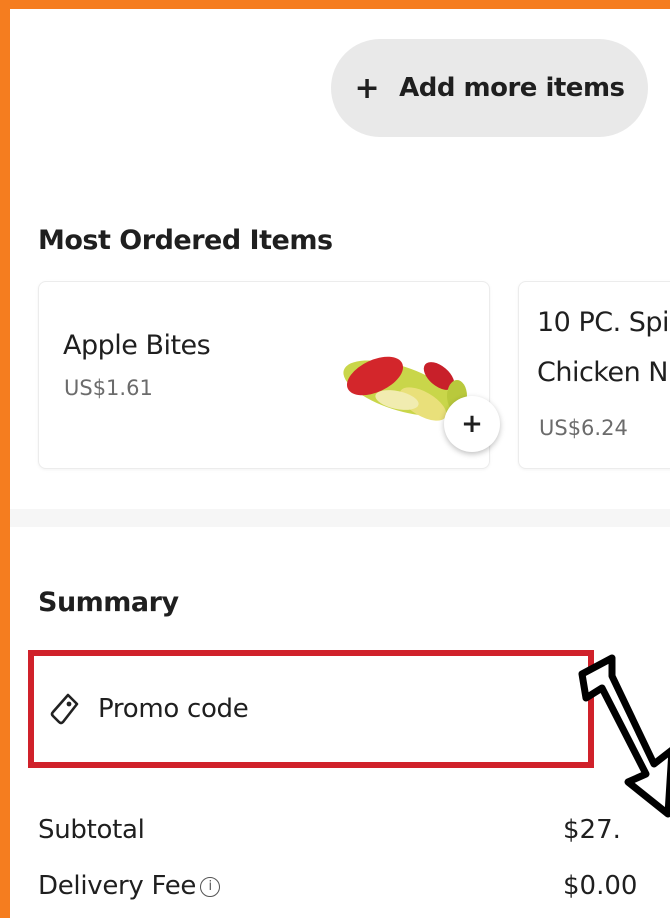  I want to click on delivery-fee-label: Delivery Fee, so click(117, 886).